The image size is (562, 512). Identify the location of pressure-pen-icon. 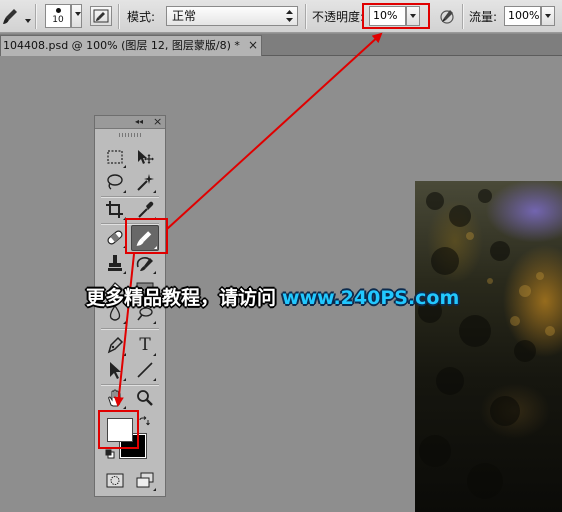
(447, 17).